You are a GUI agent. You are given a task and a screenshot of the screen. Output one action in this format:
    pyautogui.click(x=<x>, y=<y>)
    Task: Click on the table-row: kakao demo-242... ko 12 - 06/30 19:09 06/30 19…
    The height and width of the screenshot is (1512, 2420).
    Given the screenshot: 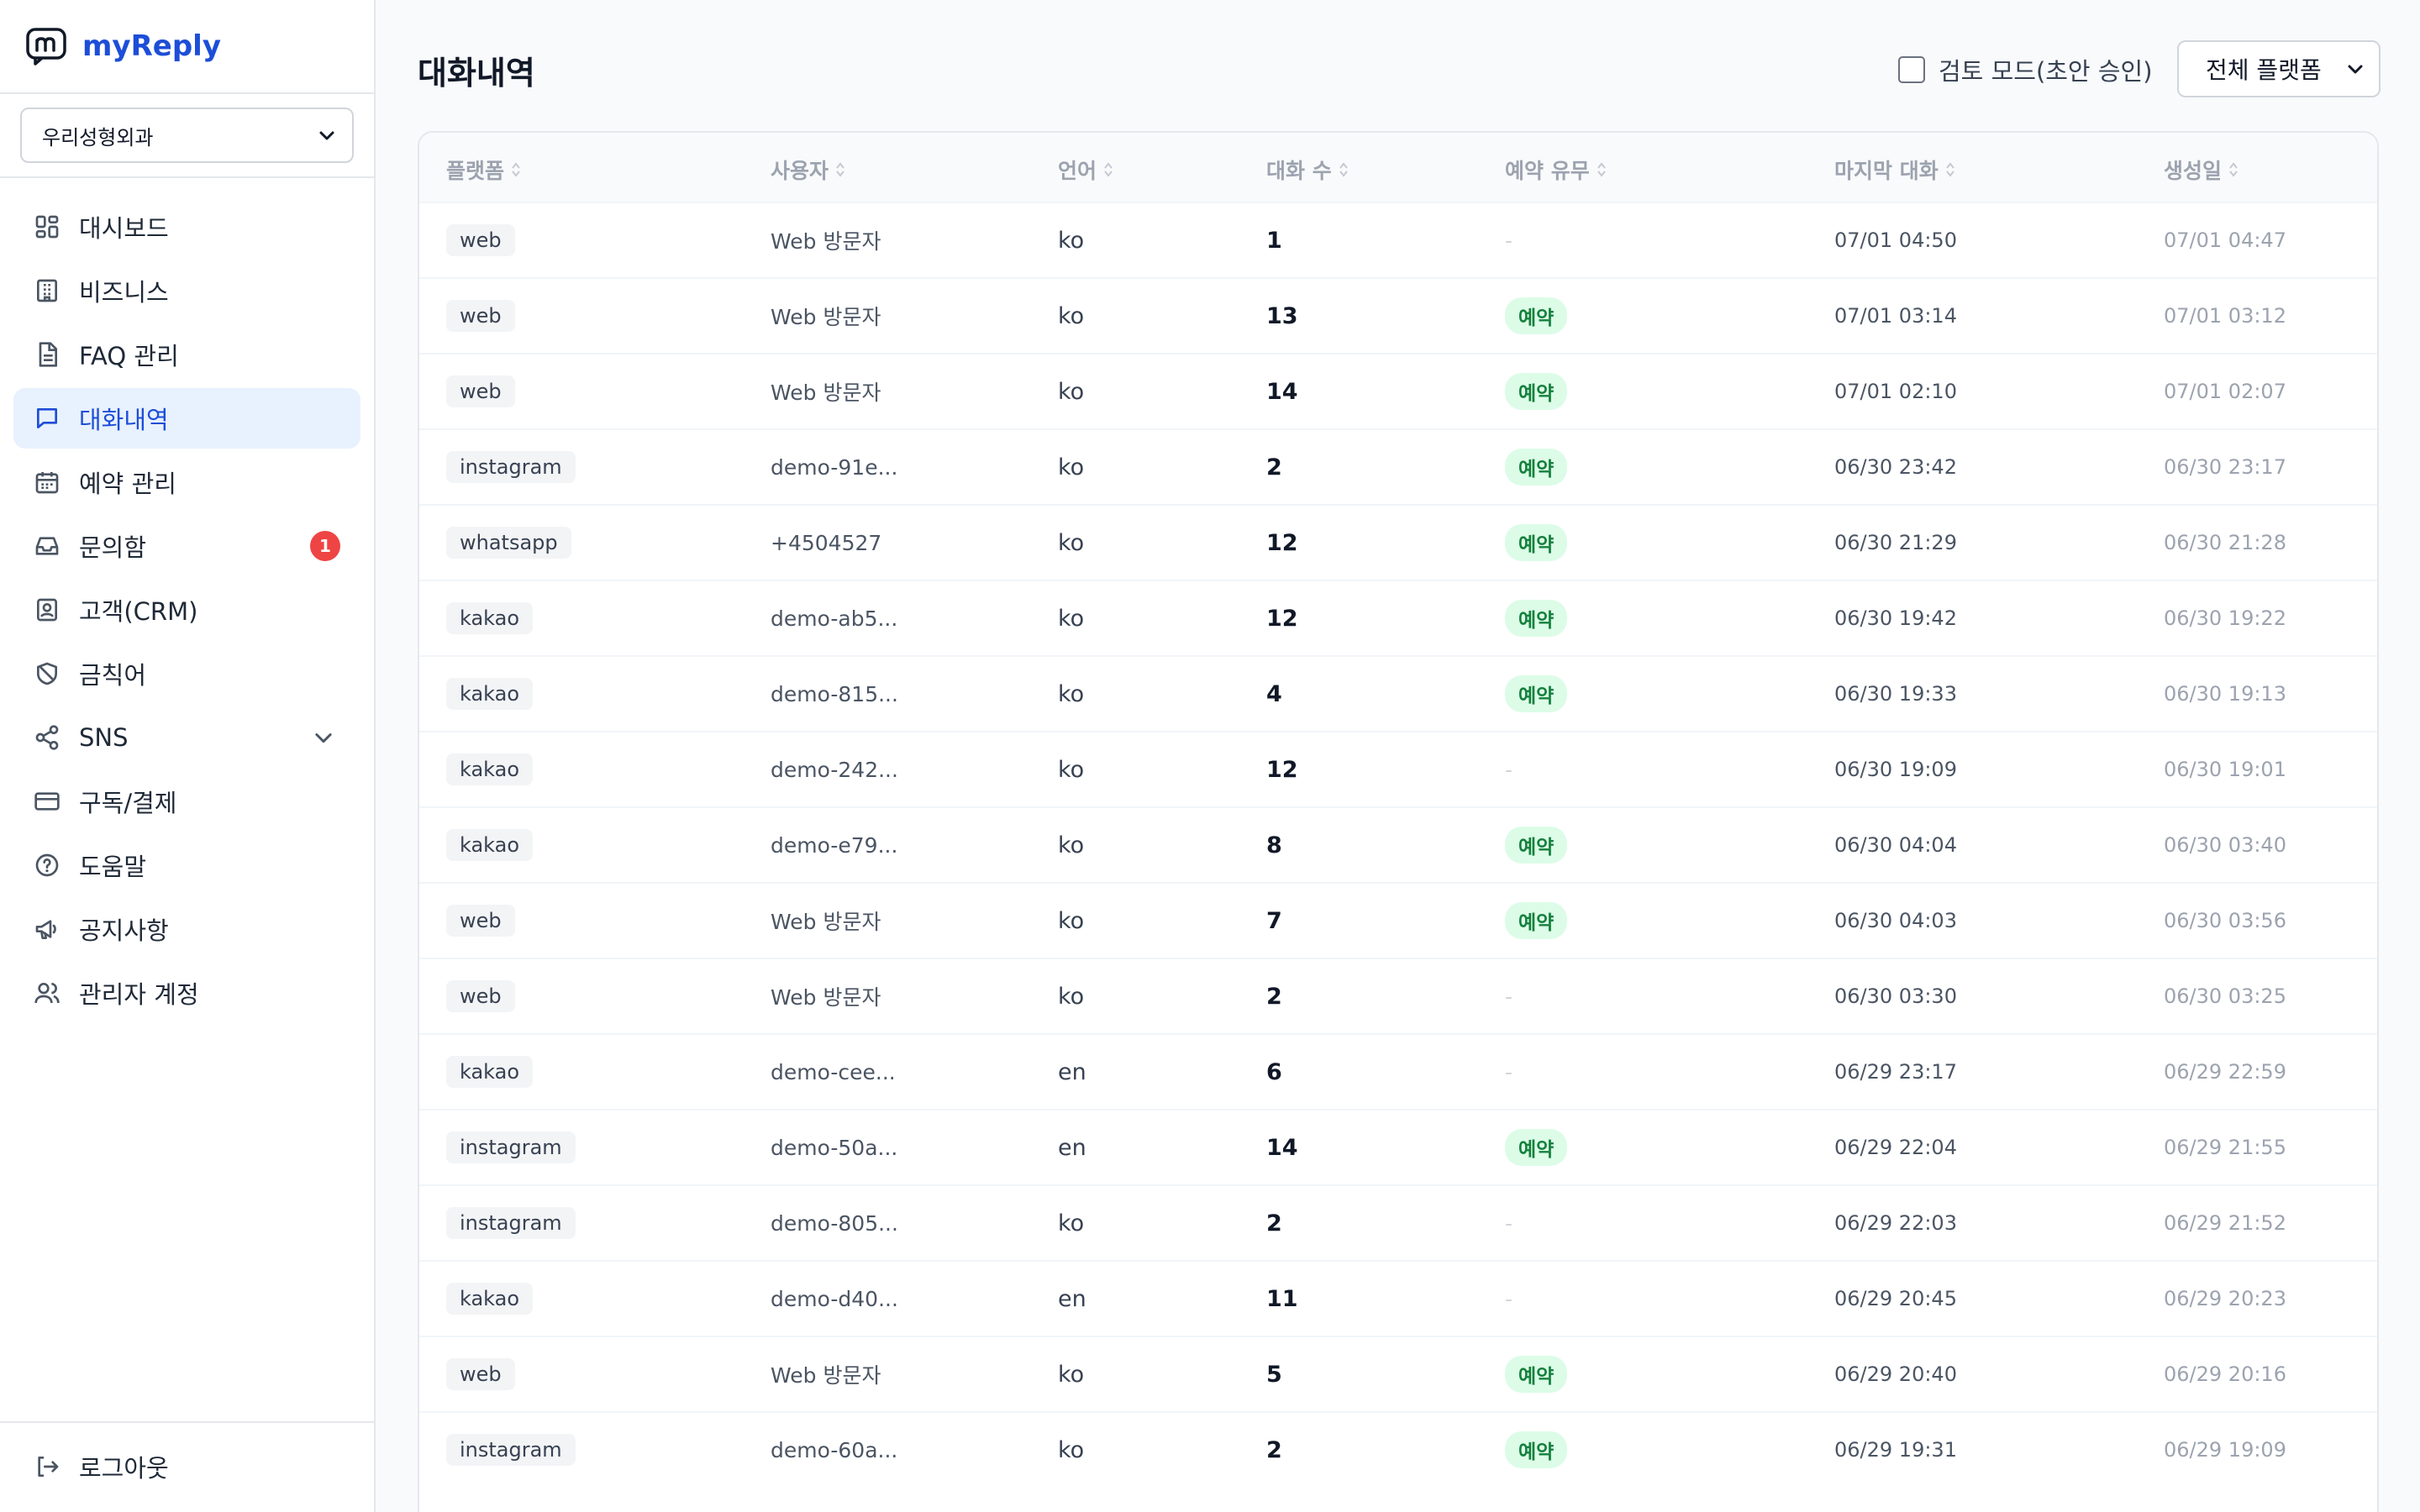 What is the action you would take?
    pyautogui.click(x=1398, y=768)
    